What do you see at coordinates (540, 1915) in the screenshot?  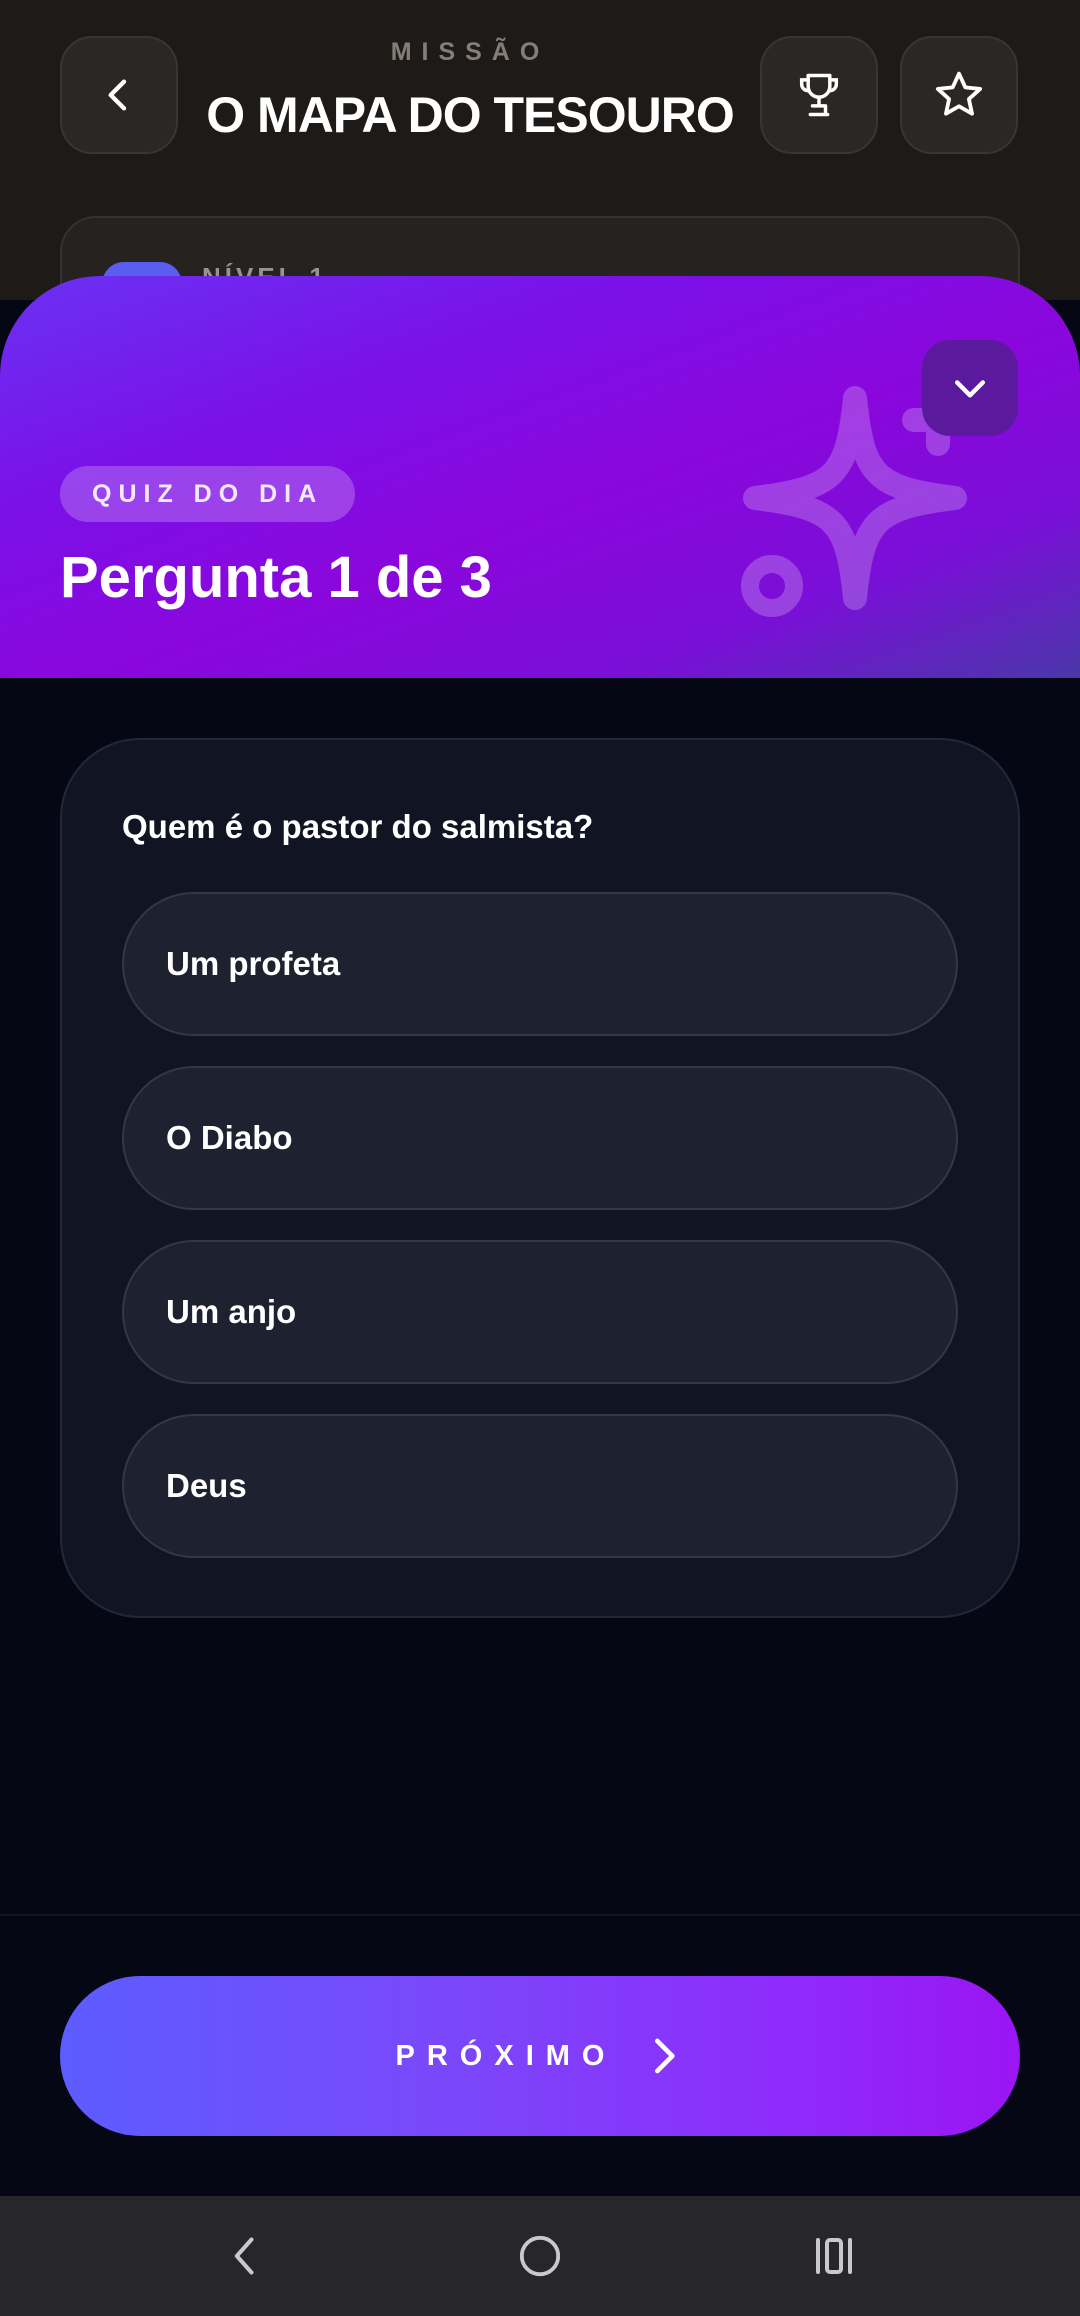 I see `footer-divider` at bounding box center [540, 1915].